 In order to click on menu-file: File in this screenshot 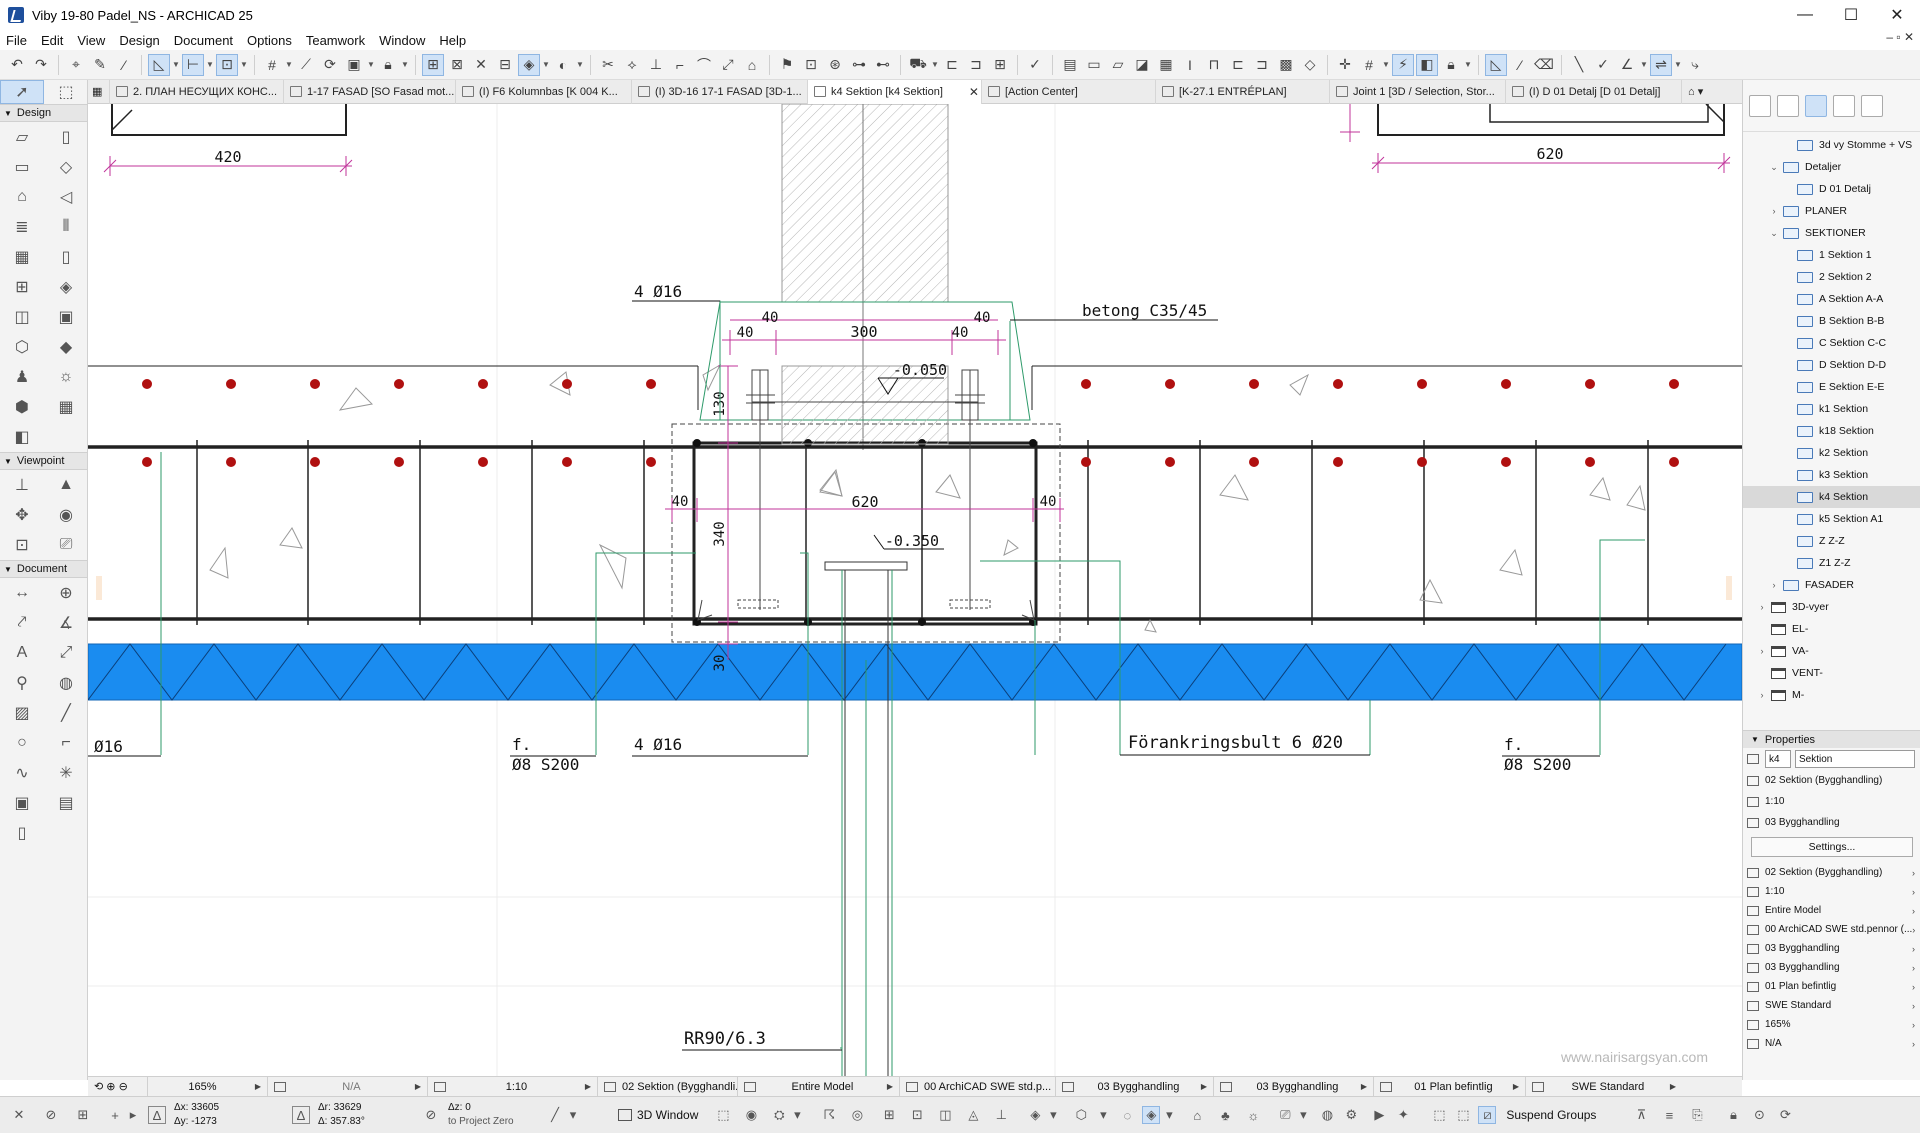, I will do `click(17, 40)`.